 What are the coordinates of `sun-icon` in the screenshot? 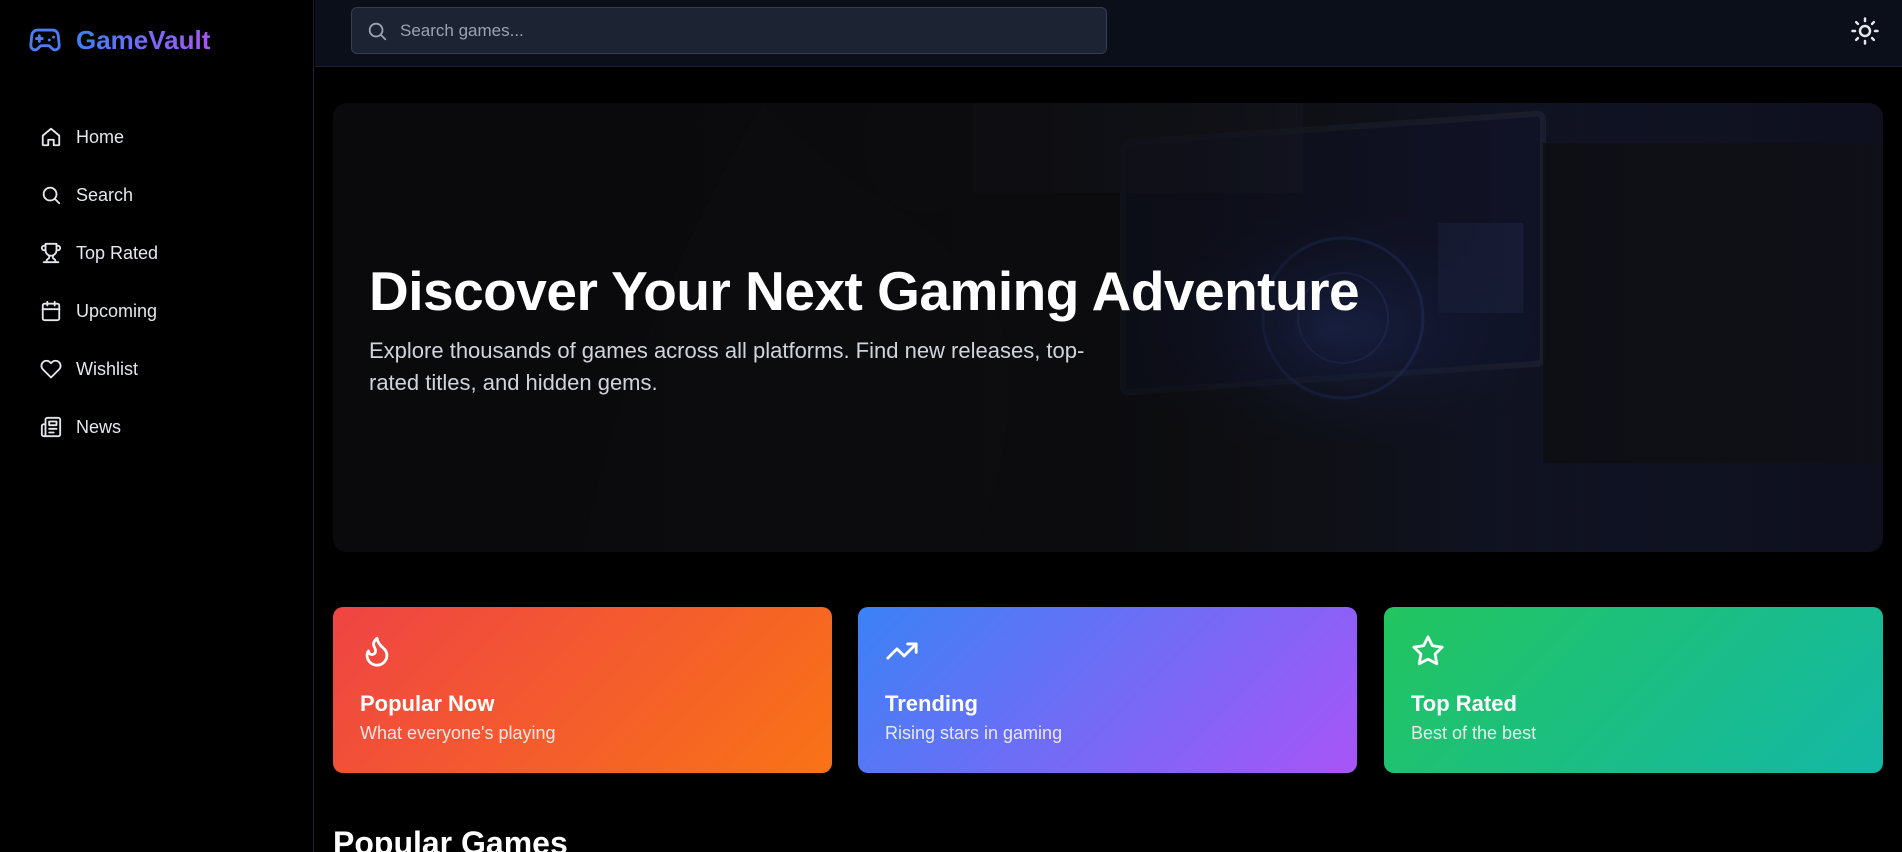 It's located at (1865, 31).